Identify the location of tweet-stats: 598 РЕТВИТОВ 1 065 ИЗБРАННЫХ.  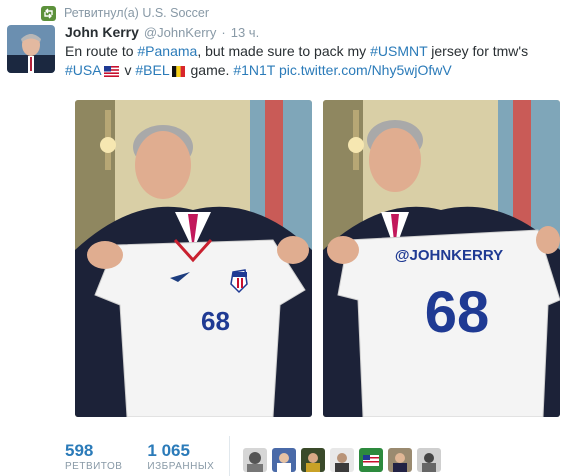
(139, 456).